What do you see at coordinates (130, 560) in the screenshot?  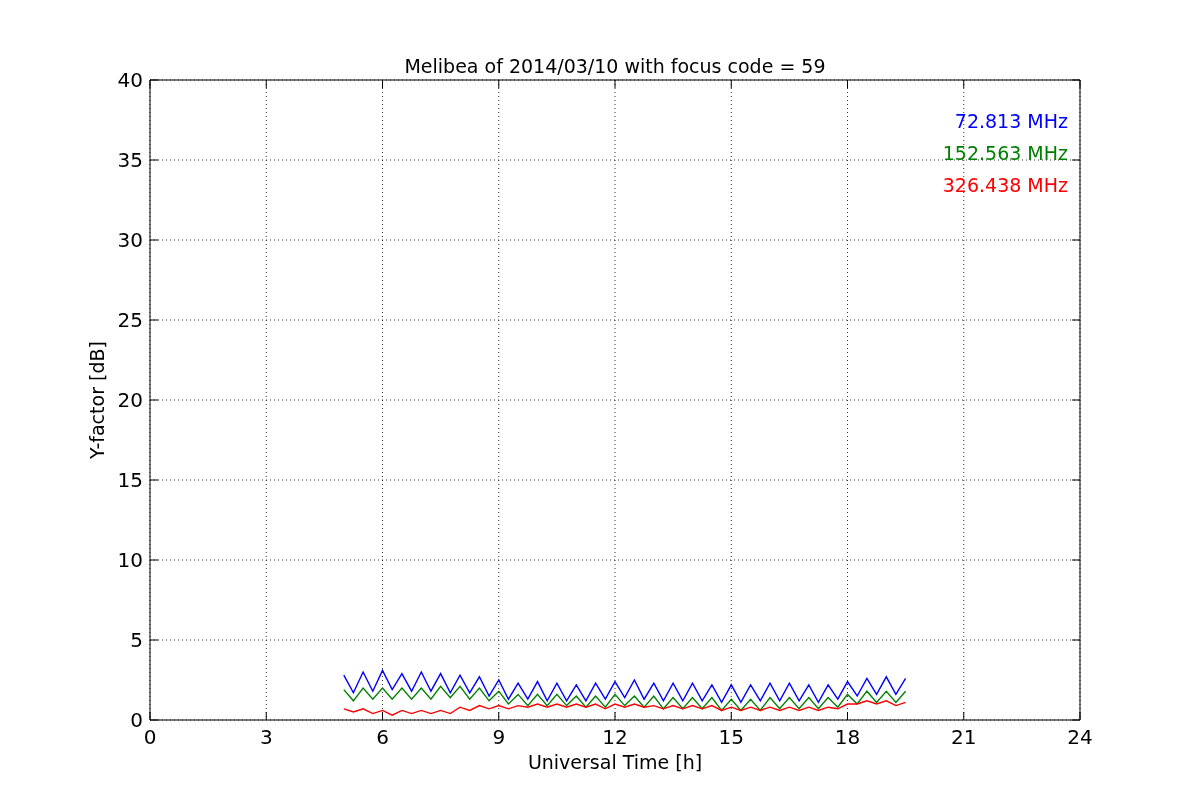 I see `y-tick-label: 10` at bounding box center [130, 560].